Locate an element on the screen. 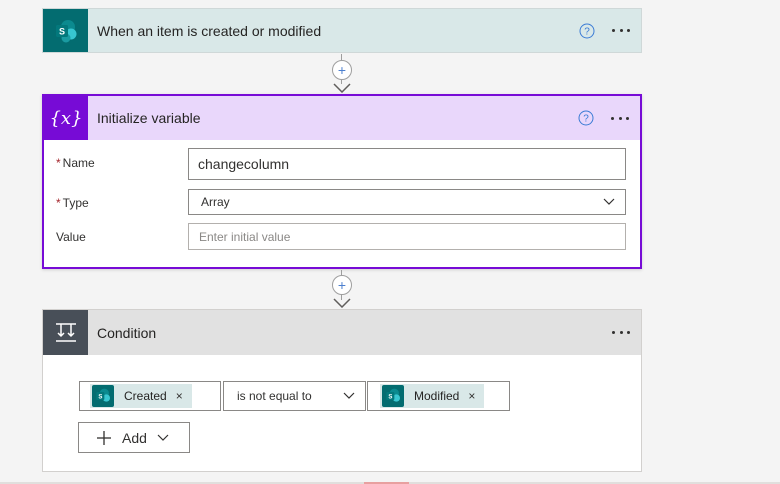 The height and width of the screenshot is (484, 780). token-label: Modified is located at coordinates (437, 396).